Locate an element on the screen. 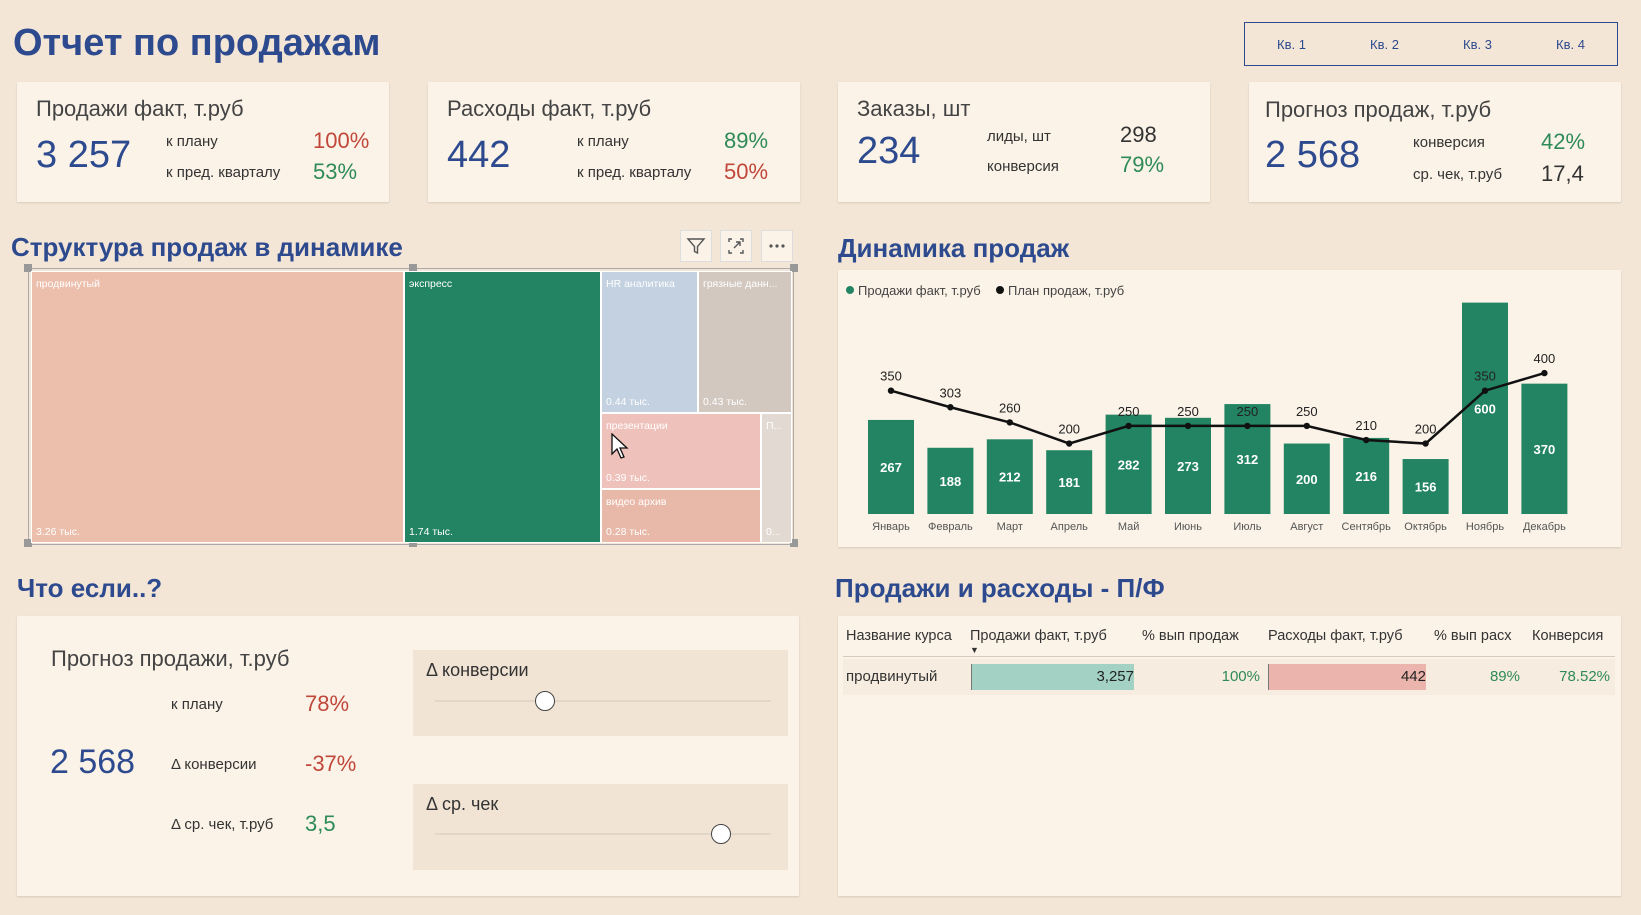 This screenshot has width=1641, height=915. treemap-tile-advanced: продвинутый 3.26 тыс. is located at coordinates (217, 407).